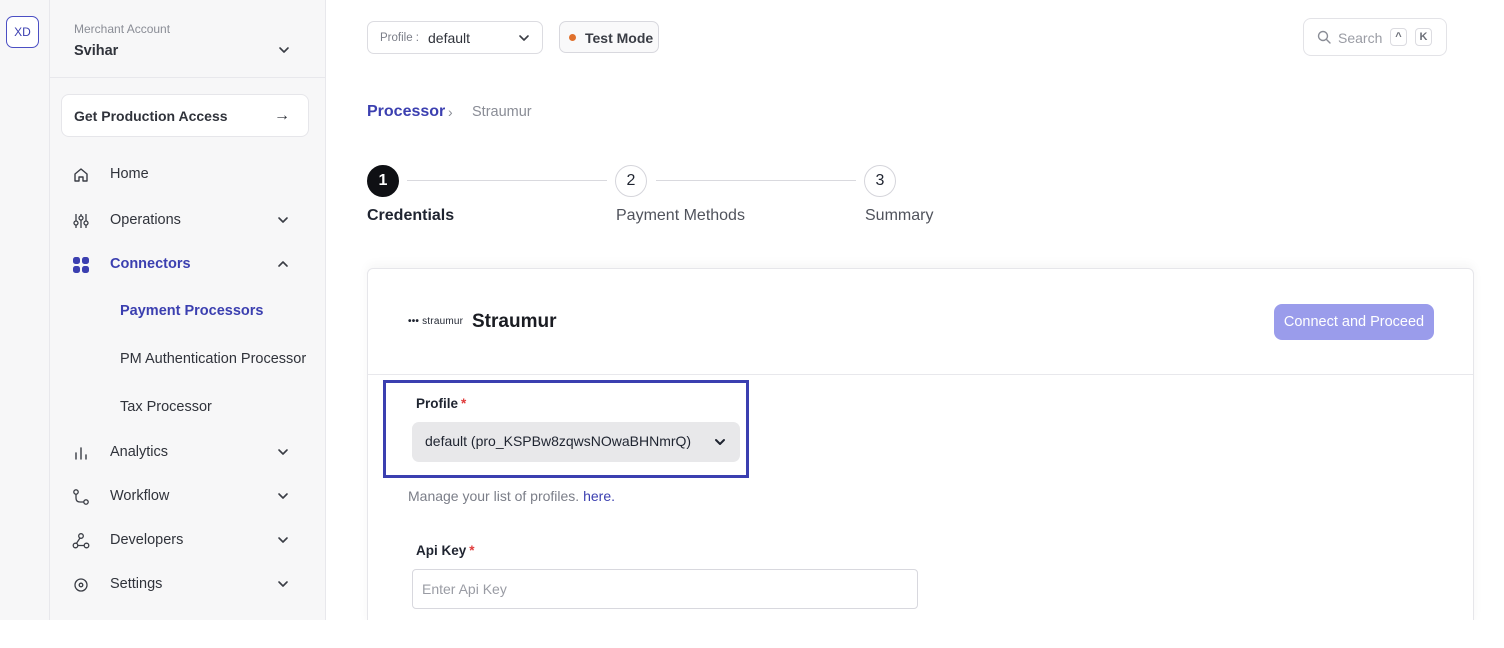 The image size is (1504, 648). What do you see at coordinates (81, 221) in the screenshot?
I see `operations-icon` at bounding box center [81, 221].